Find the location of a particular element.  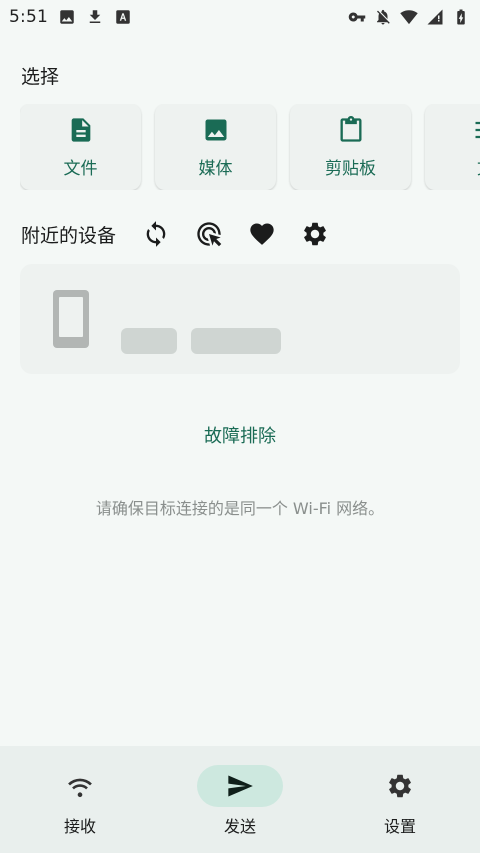

status-time: 5:51 is located at coordinates (28, 17).